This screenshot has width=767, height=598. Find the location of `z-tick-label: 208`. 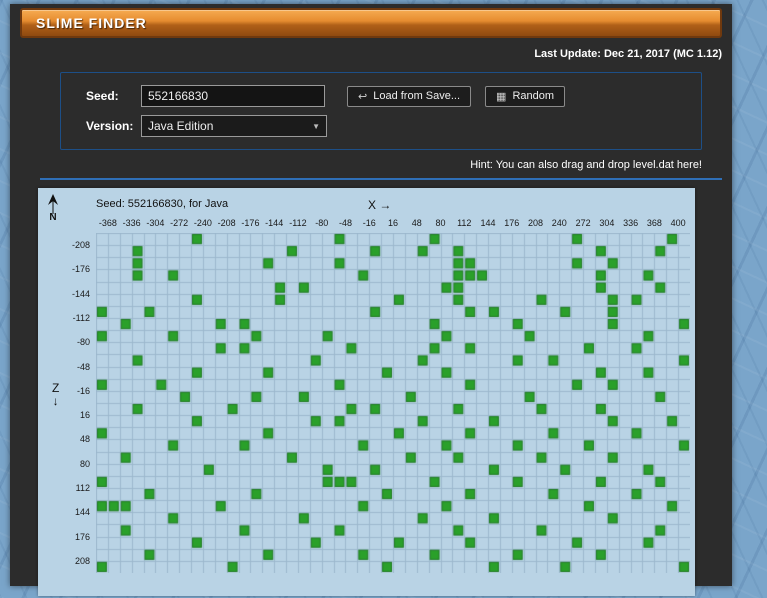

z-tick-label: 208 is located at coordinates (82, 560).